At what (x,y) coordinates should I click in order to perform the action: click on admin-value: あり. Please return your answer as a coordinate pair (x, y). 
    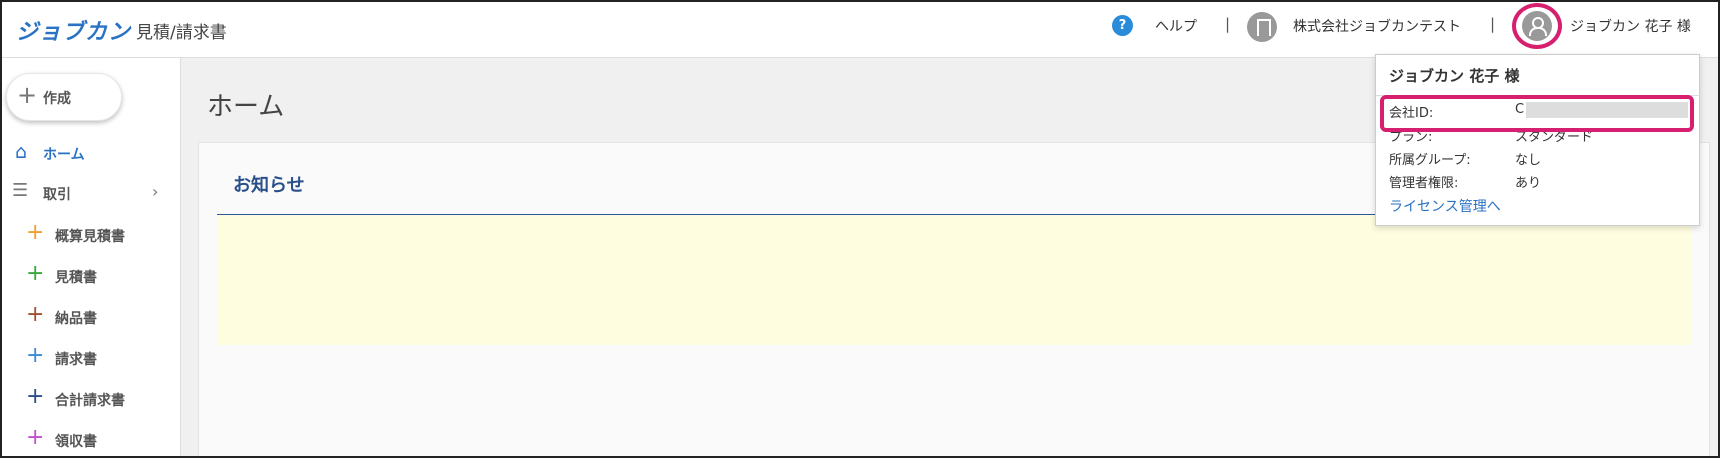
    Looking at the image, I should click on (1528, 183).